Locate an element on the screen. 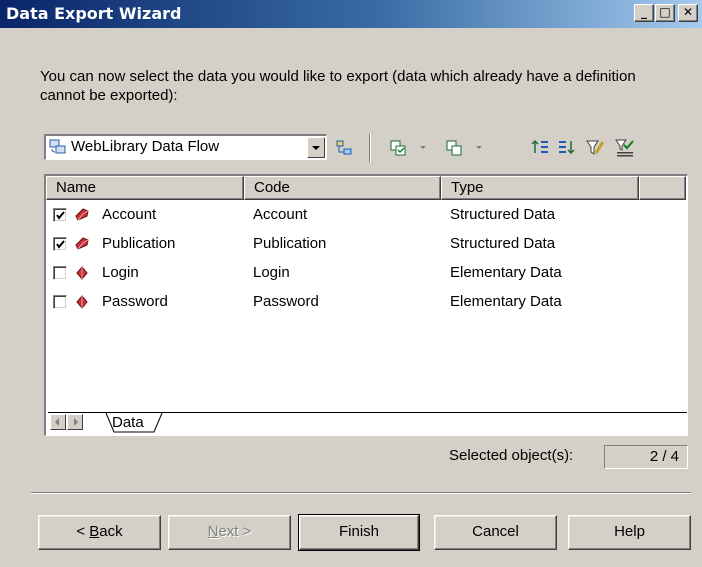 The height and width of the screenshot is (567, 702). maximize-button: □ is located at coordinates (665, 13).